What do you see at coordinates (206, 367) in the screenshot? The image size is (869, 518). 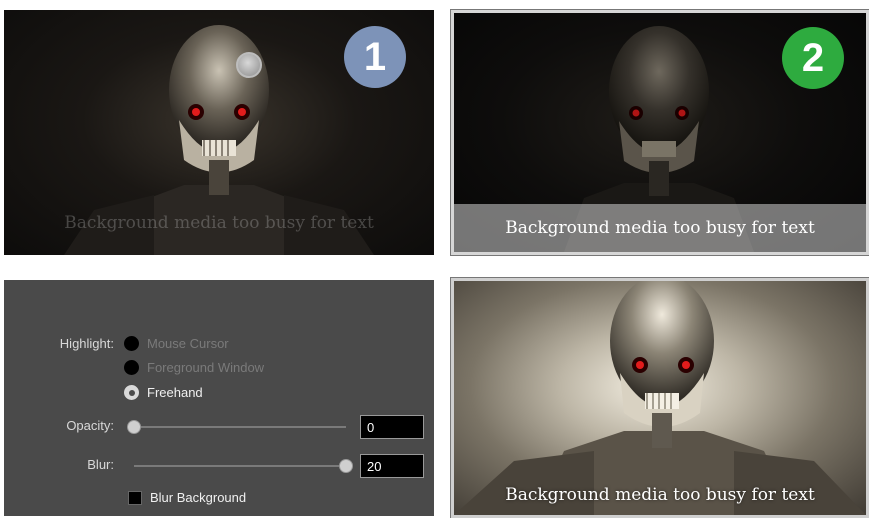 I see `foreground-window-option-label: Foreground Window` at bounding box center [206, 367].